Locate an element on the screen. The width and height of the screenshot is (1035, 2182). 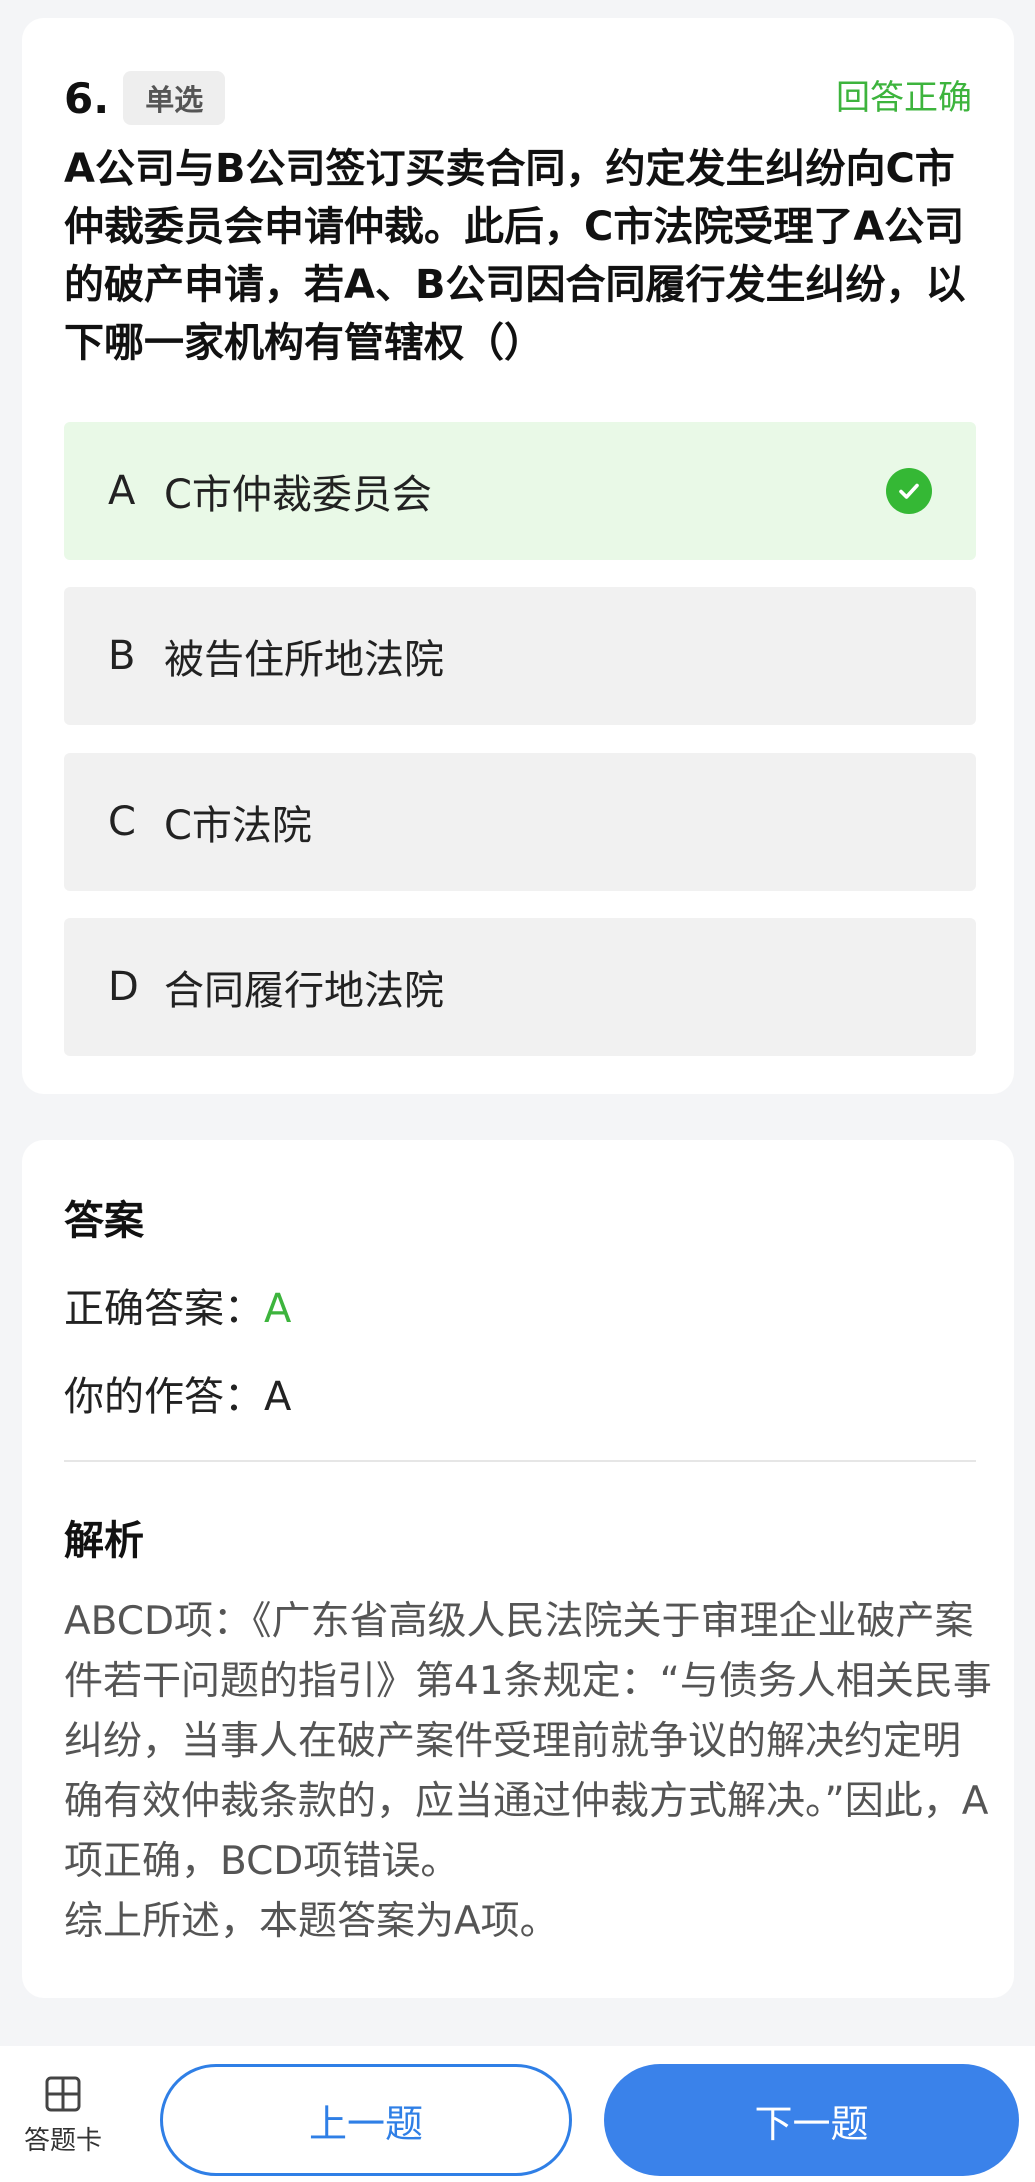
bottom-nav-bar: 答题卡 上一题 下一题 is located at coordinates (517, 2114).